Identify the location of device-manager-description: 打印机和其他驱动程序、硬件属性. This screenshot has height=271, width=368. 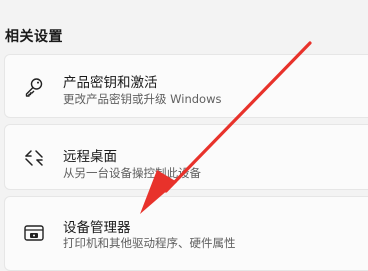
(149, 243).